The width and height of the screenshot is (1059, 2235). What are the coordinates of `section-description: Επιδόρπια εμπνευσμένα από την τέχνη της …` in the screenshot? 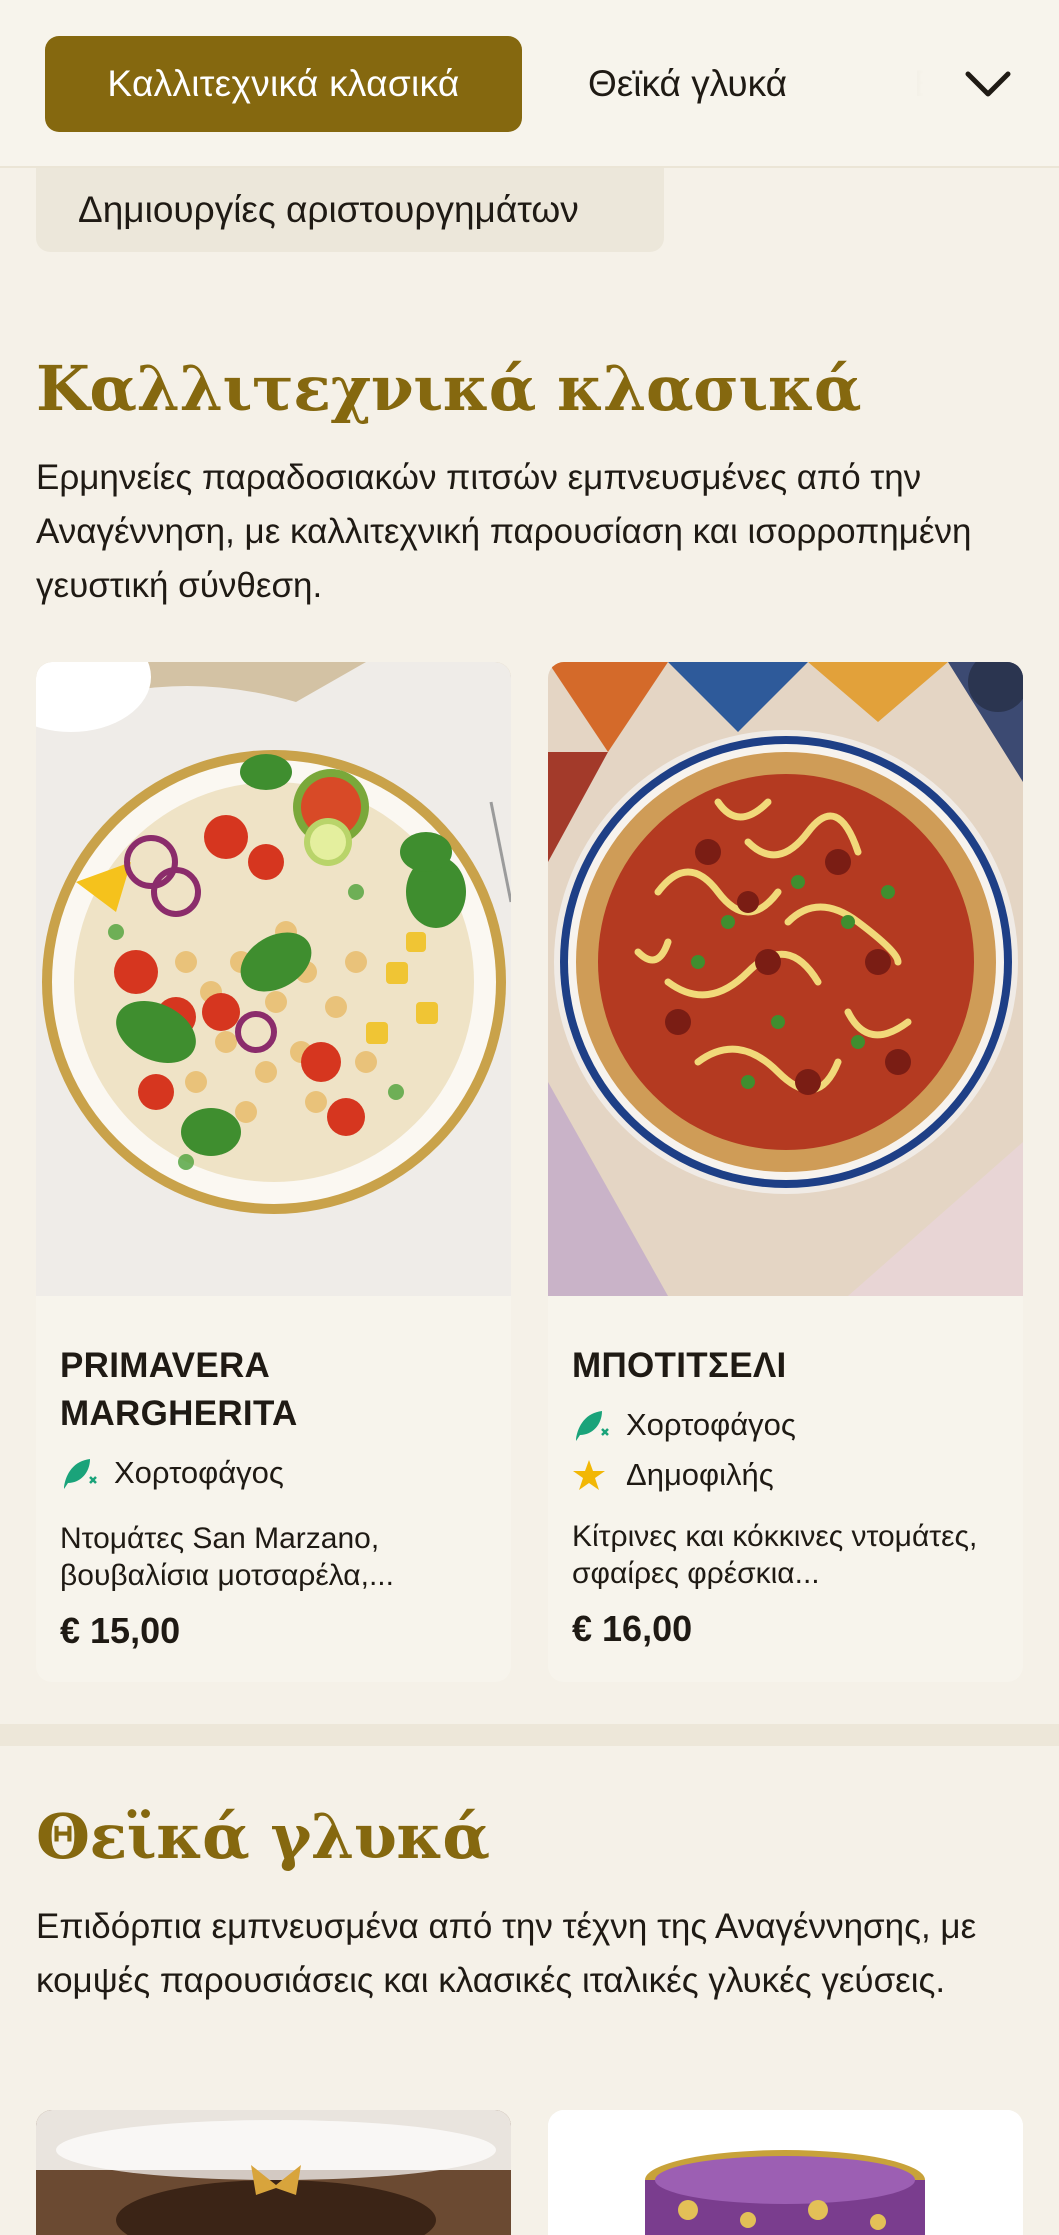 It's located at (506, 1953).